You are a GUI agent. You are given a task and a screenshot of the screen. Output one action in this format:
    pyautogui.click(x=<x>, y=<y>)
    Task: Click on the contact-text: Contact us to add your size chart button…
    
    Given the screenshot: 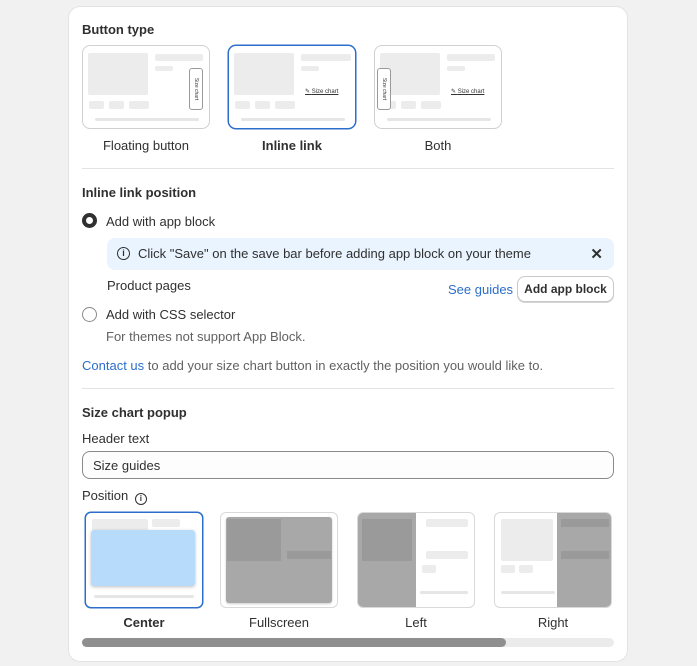 What is the action you would take?
    pyautogui.click(x=313, y=365)
    